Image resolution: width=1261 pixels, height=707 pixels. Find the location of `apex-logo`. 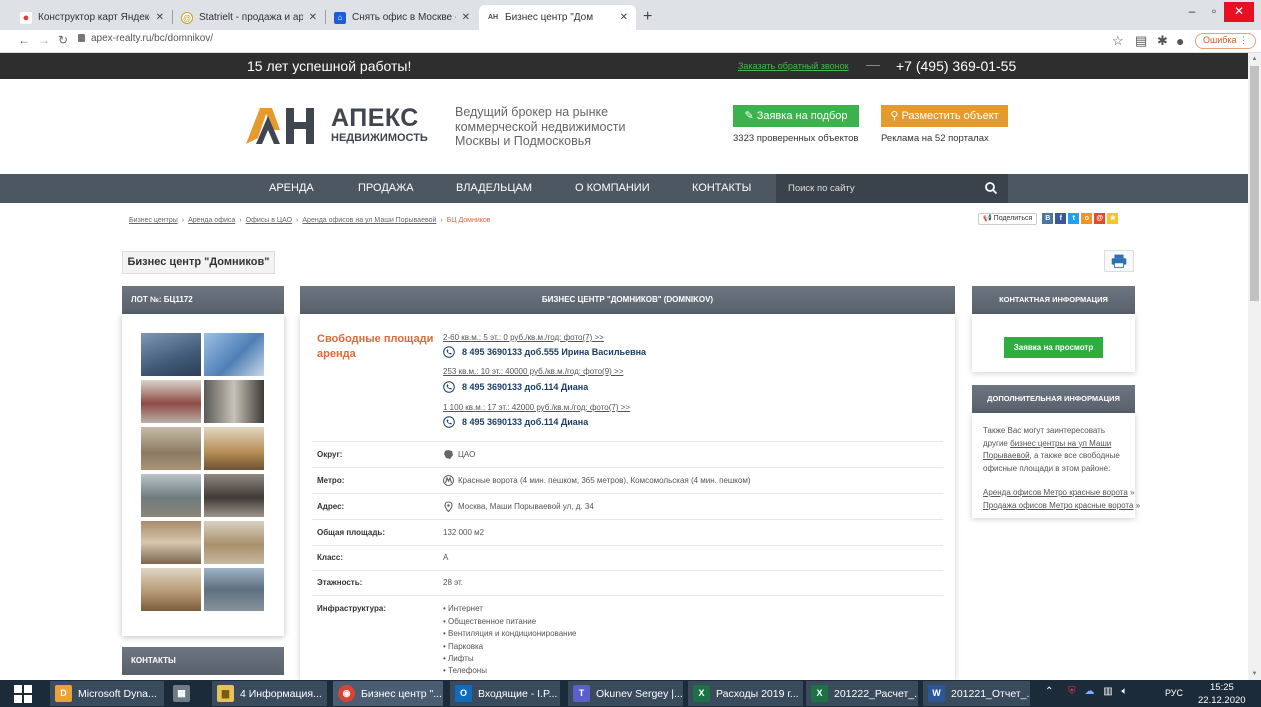

apex-logo is located at coordinates (283, 124).